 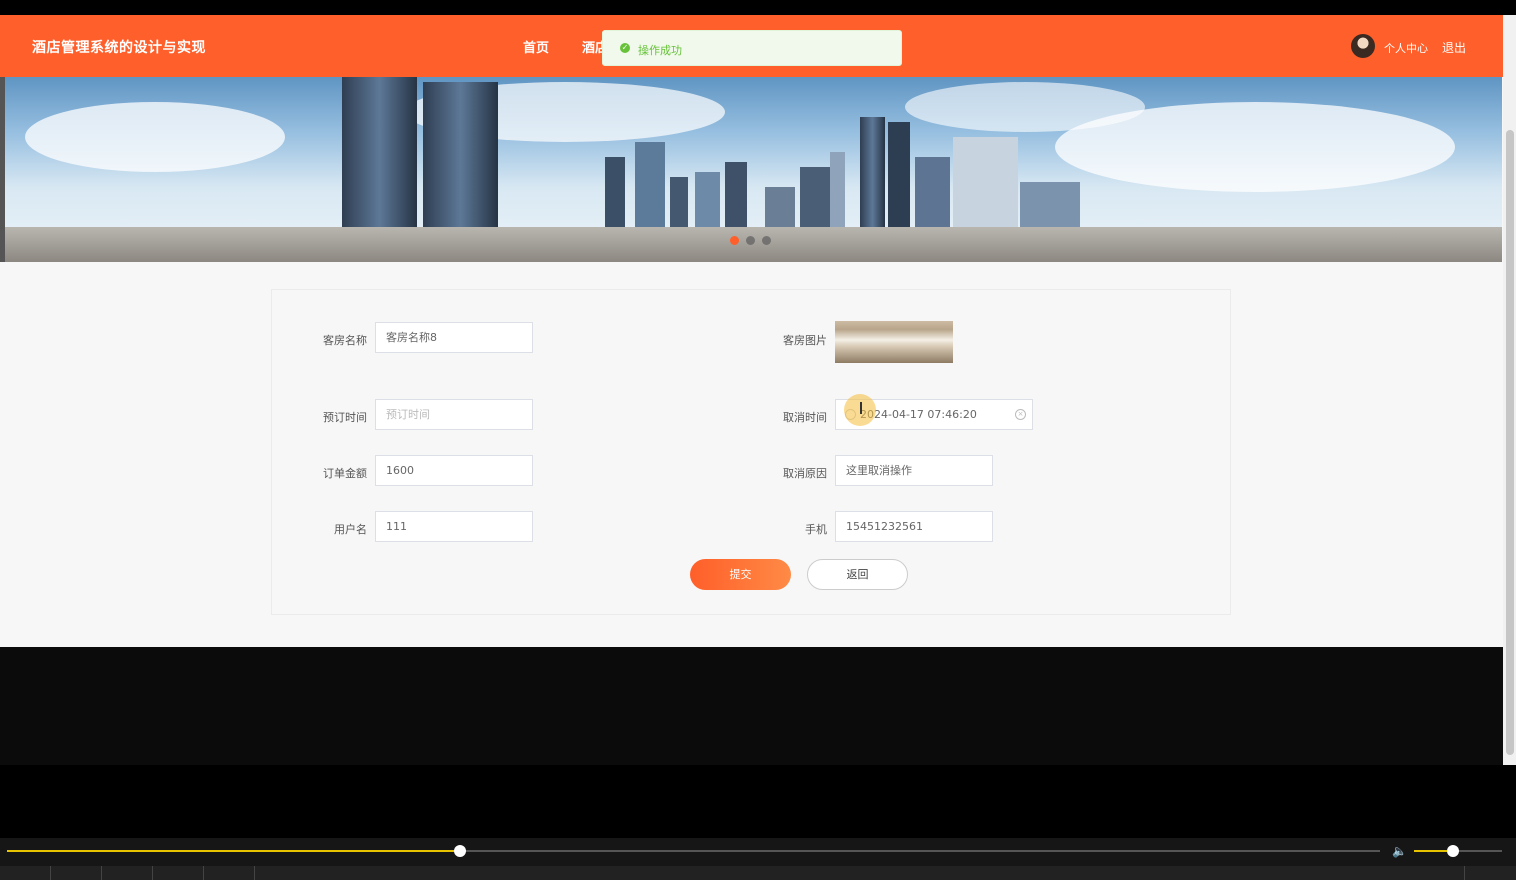 I want to click on phone-label: 手机, so click(x=816, y=529).